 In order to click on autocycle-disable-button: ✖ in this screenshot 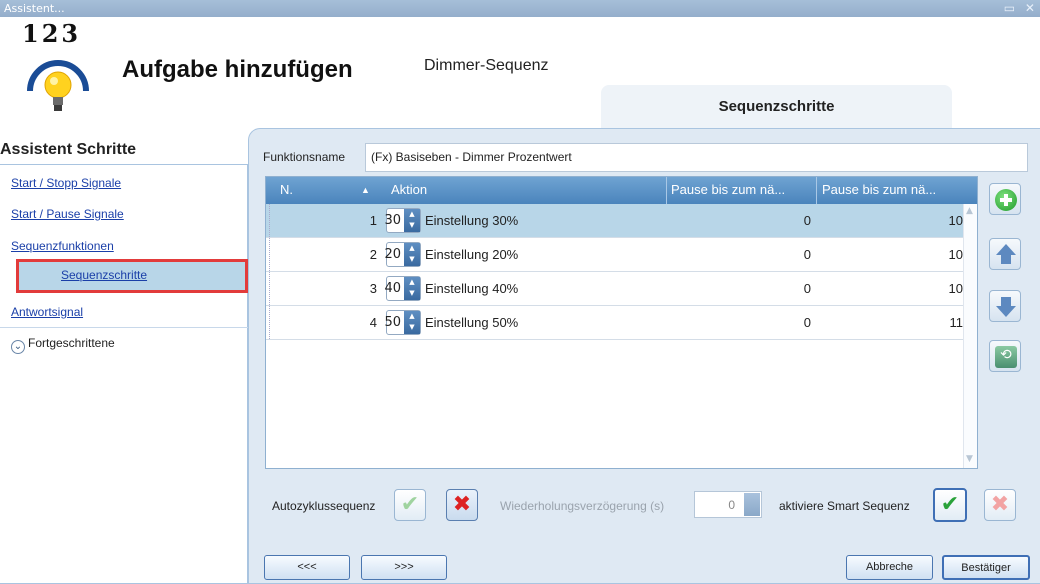, I will do `click(462, 505)`.